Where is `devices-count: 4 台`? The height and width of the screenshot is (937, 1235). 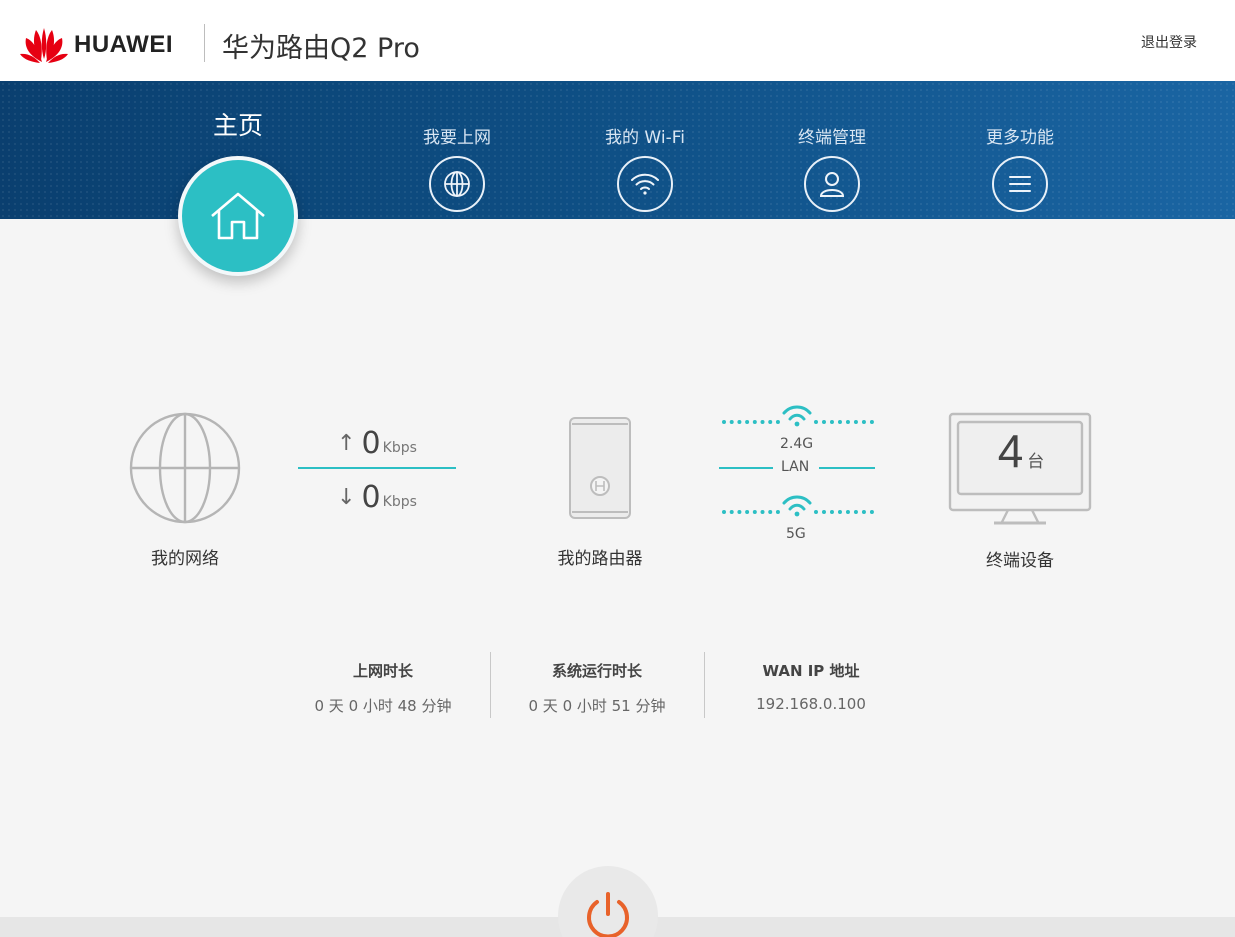 devices-count: 4 台 is located at coordinates (1021, 460).